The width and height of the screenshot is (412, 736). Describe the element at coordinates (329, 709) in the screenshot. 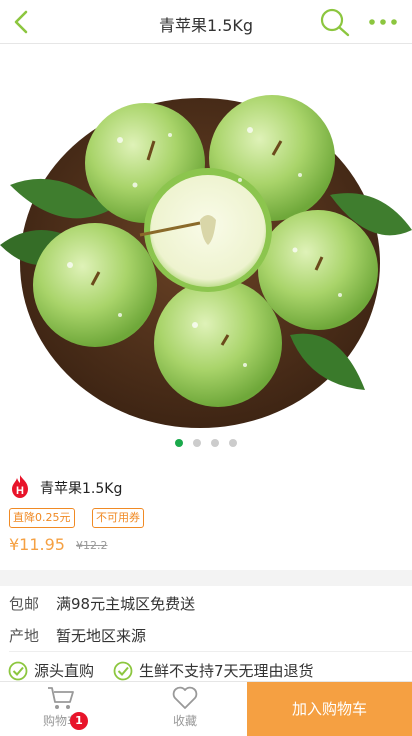

I see `add-to-cart-button: 加入购物车` at that location.